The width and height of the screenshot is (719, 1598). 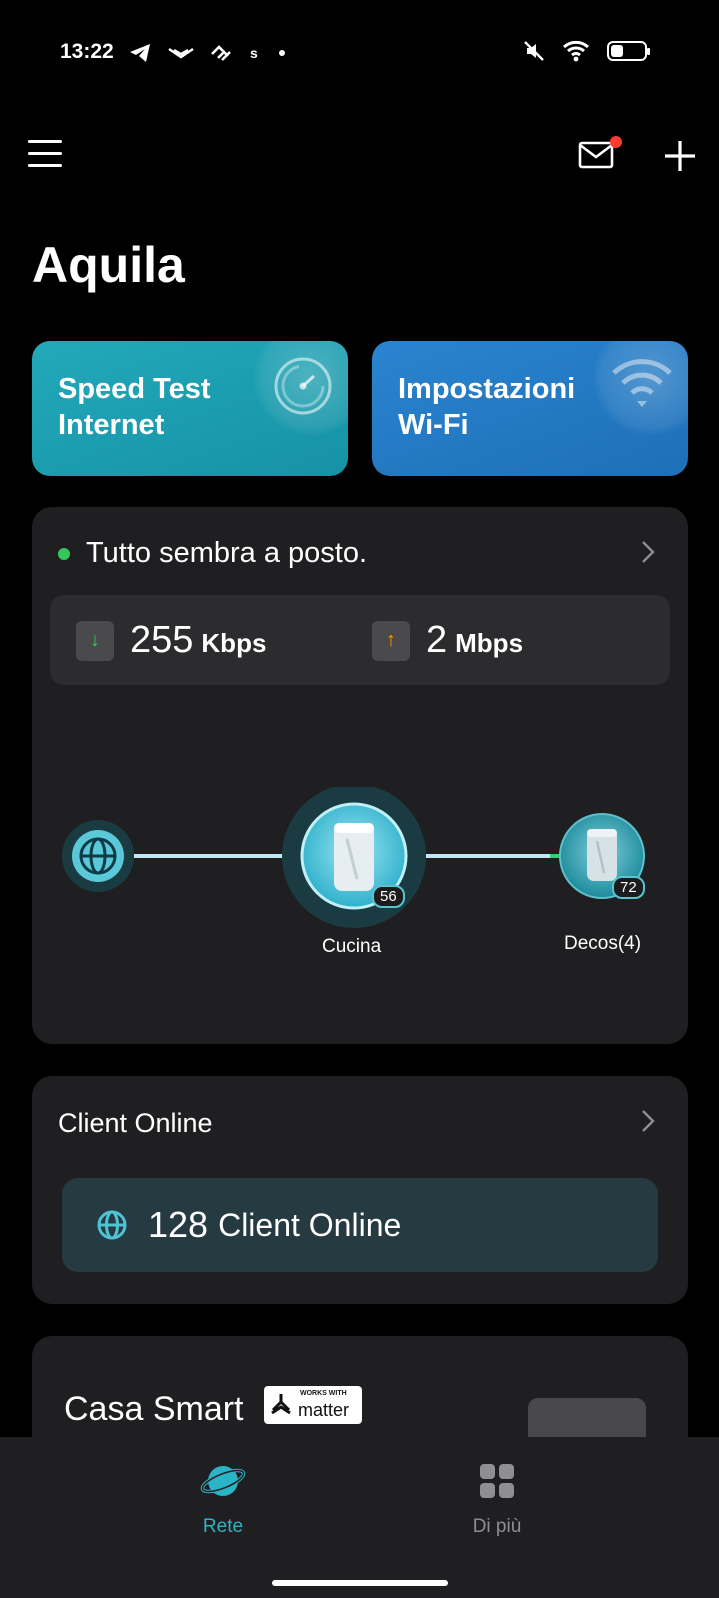 What do you see at coordinates (628, 887) in the screenshot?
I see `satellite-client-badge: 72` at bounding box center [628, 887].